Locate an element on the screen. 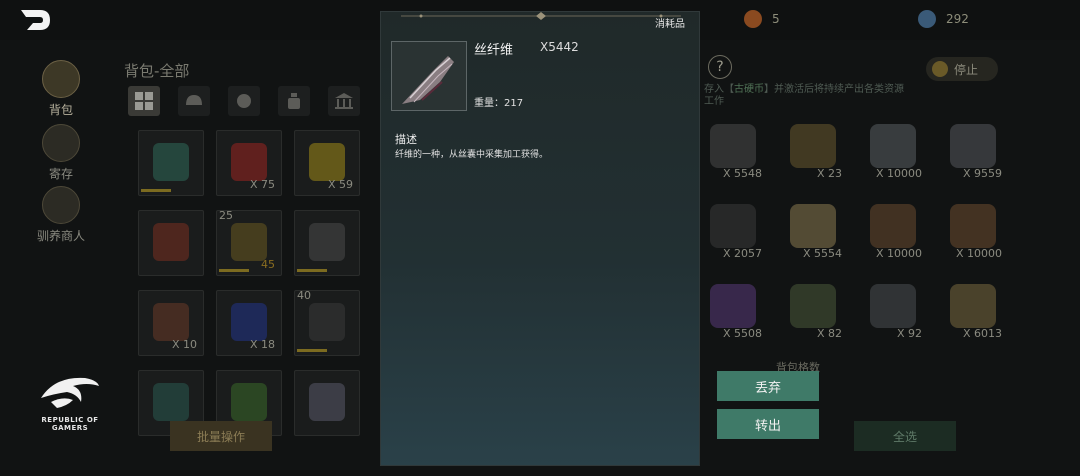 This screenshot has height=476, width=1080. item-weight: 重量：217 is located at coordinates (499, 103).